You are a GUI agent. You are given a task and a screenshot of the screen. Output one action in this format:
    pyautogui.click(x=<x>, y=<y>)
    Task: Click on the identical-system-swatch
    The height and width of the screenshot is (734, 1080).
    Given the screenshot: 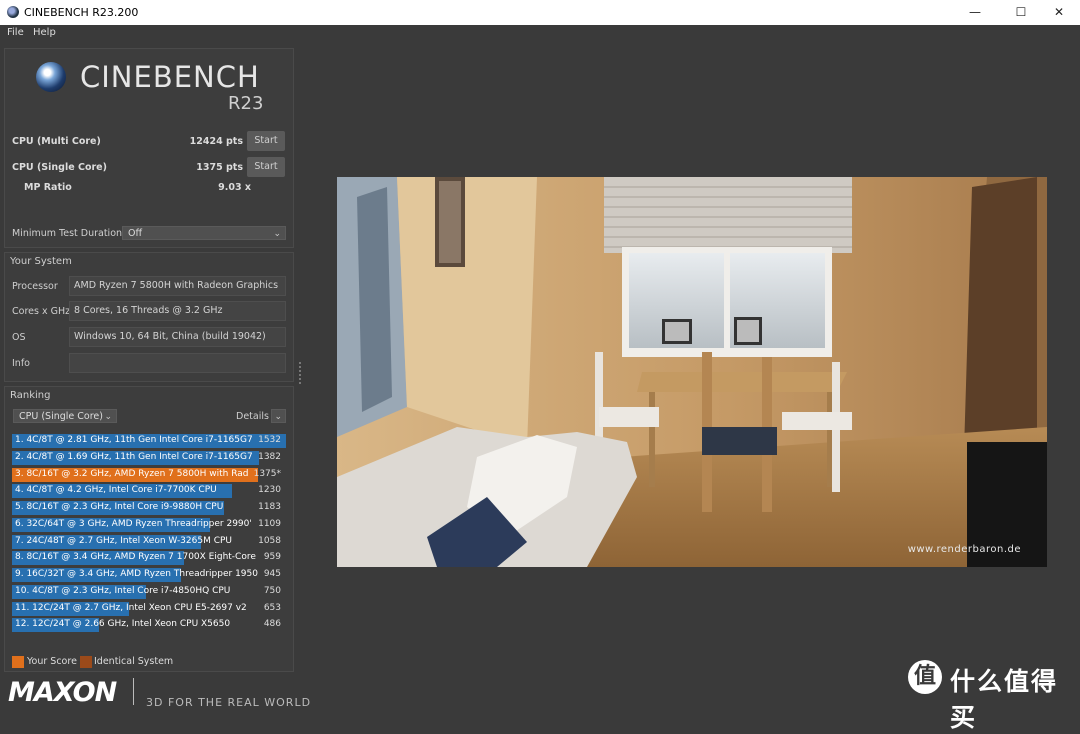 What is the action you would take?
    pyautogui.click(x=86, y=662)
    